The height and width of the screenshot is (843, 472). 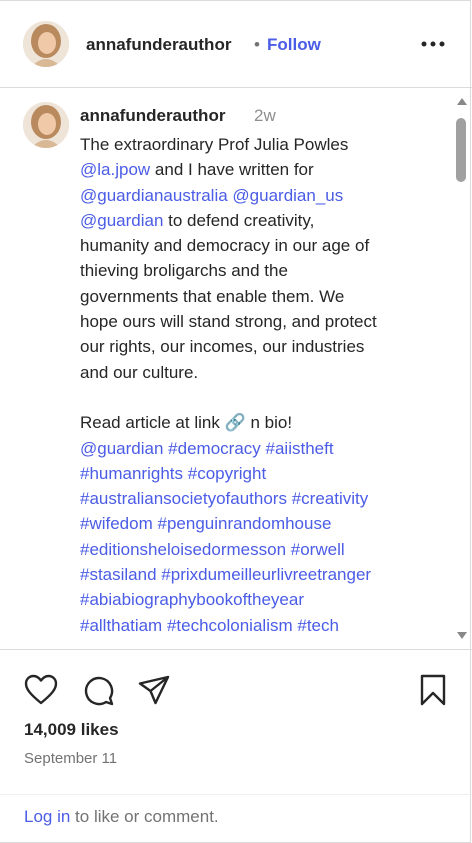 What do you see at coordinates (139, 372) in the screenshot?
I see `caption-text-segment: and our culture.` at bounding box center [139, 372].